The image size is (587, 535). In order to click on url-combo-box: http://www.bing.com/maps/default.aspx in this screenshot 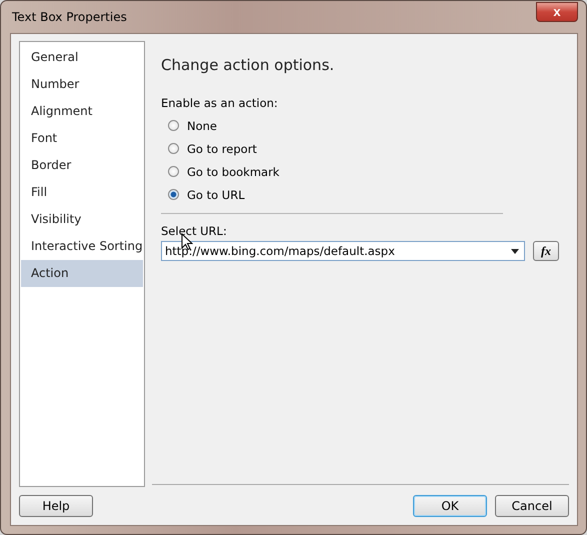, I will do `click(343, 251)`.